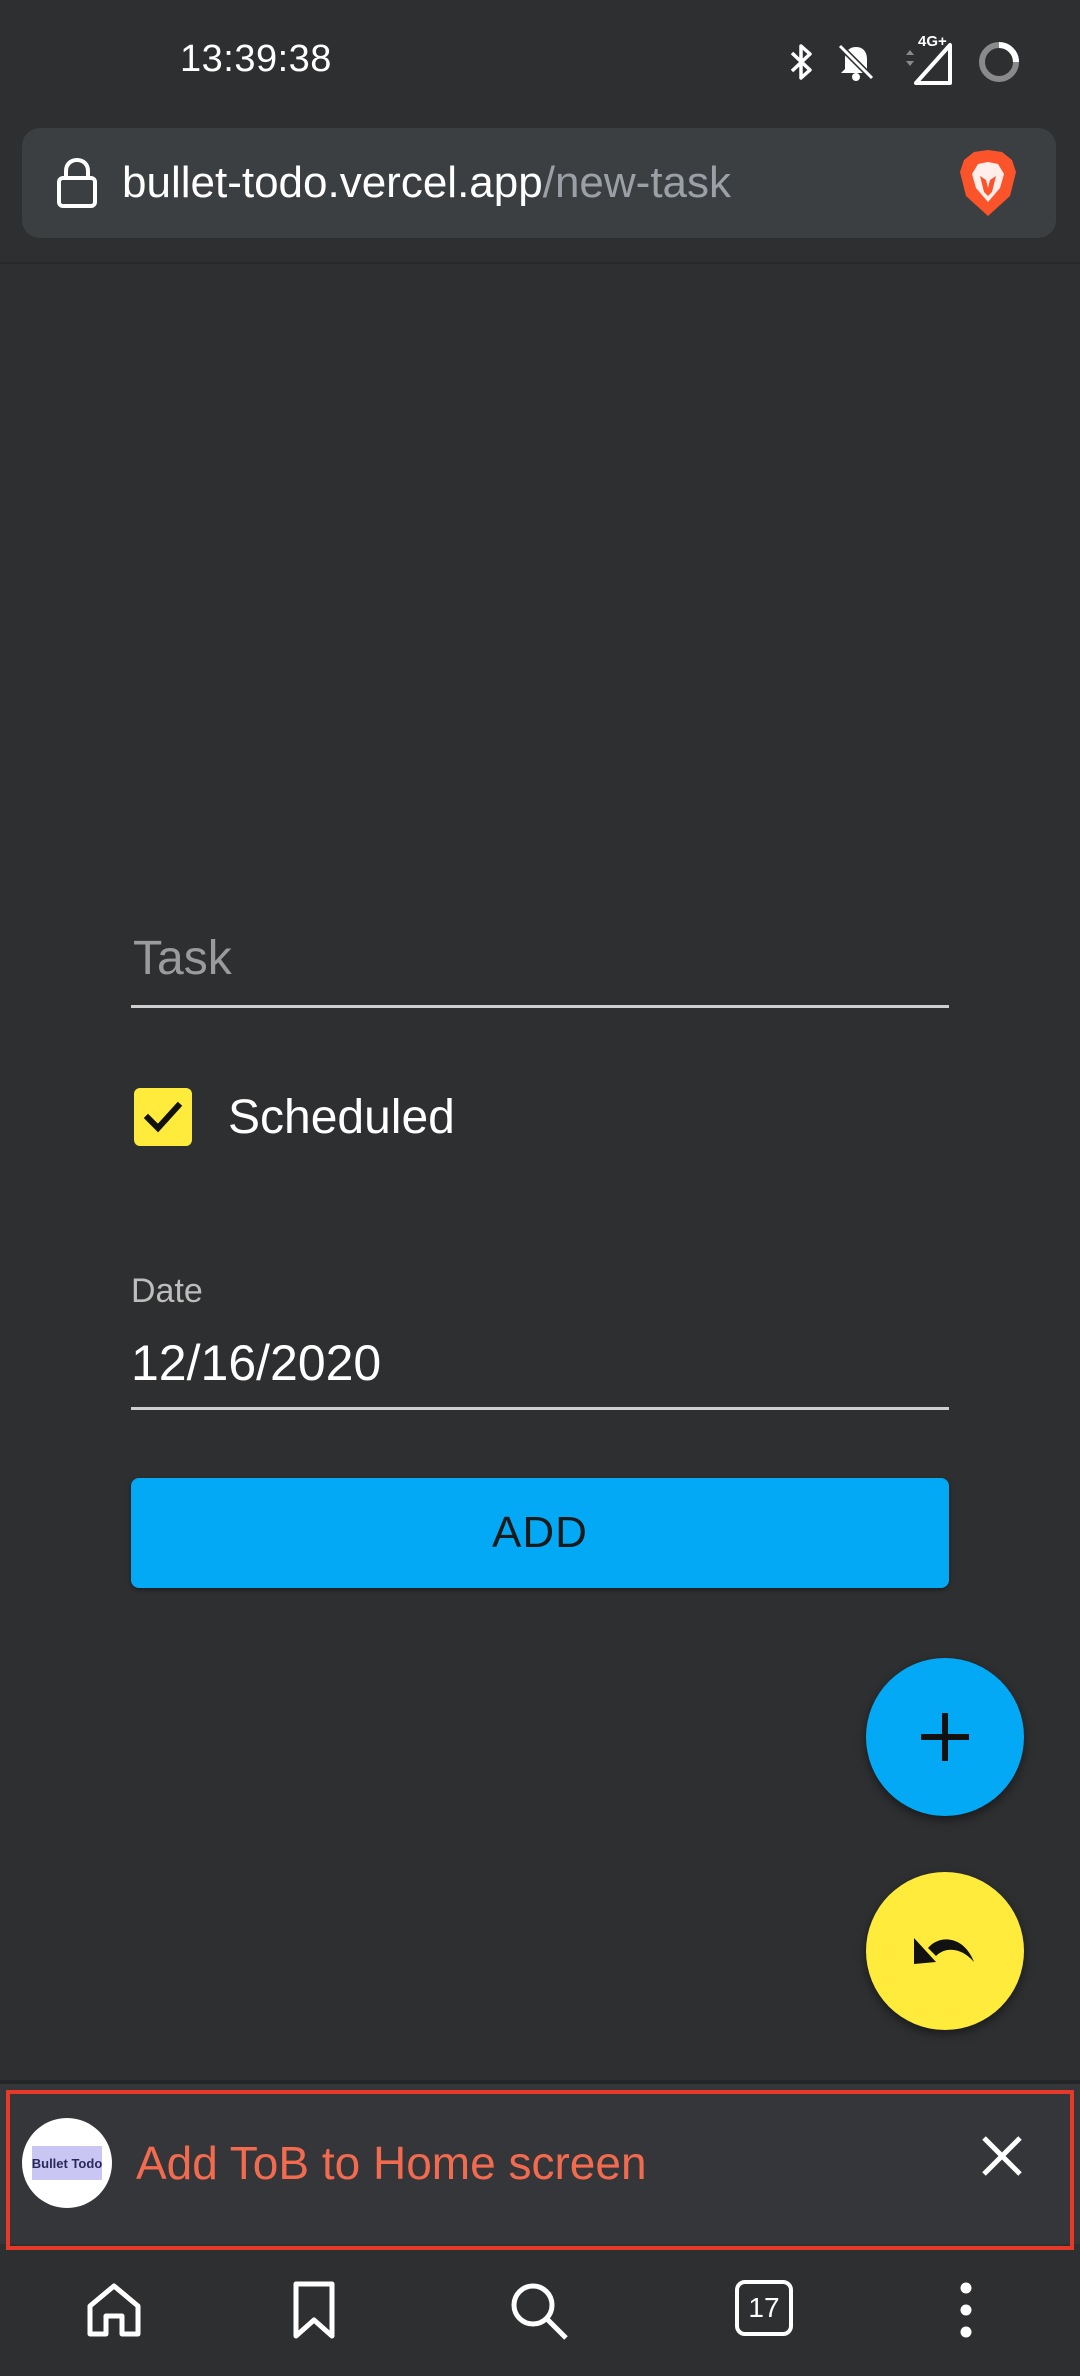 Image resolution: width=1080 pixels, height=2376 pixels. I want to click on status-time: 13:39:38, so click(256, 59).